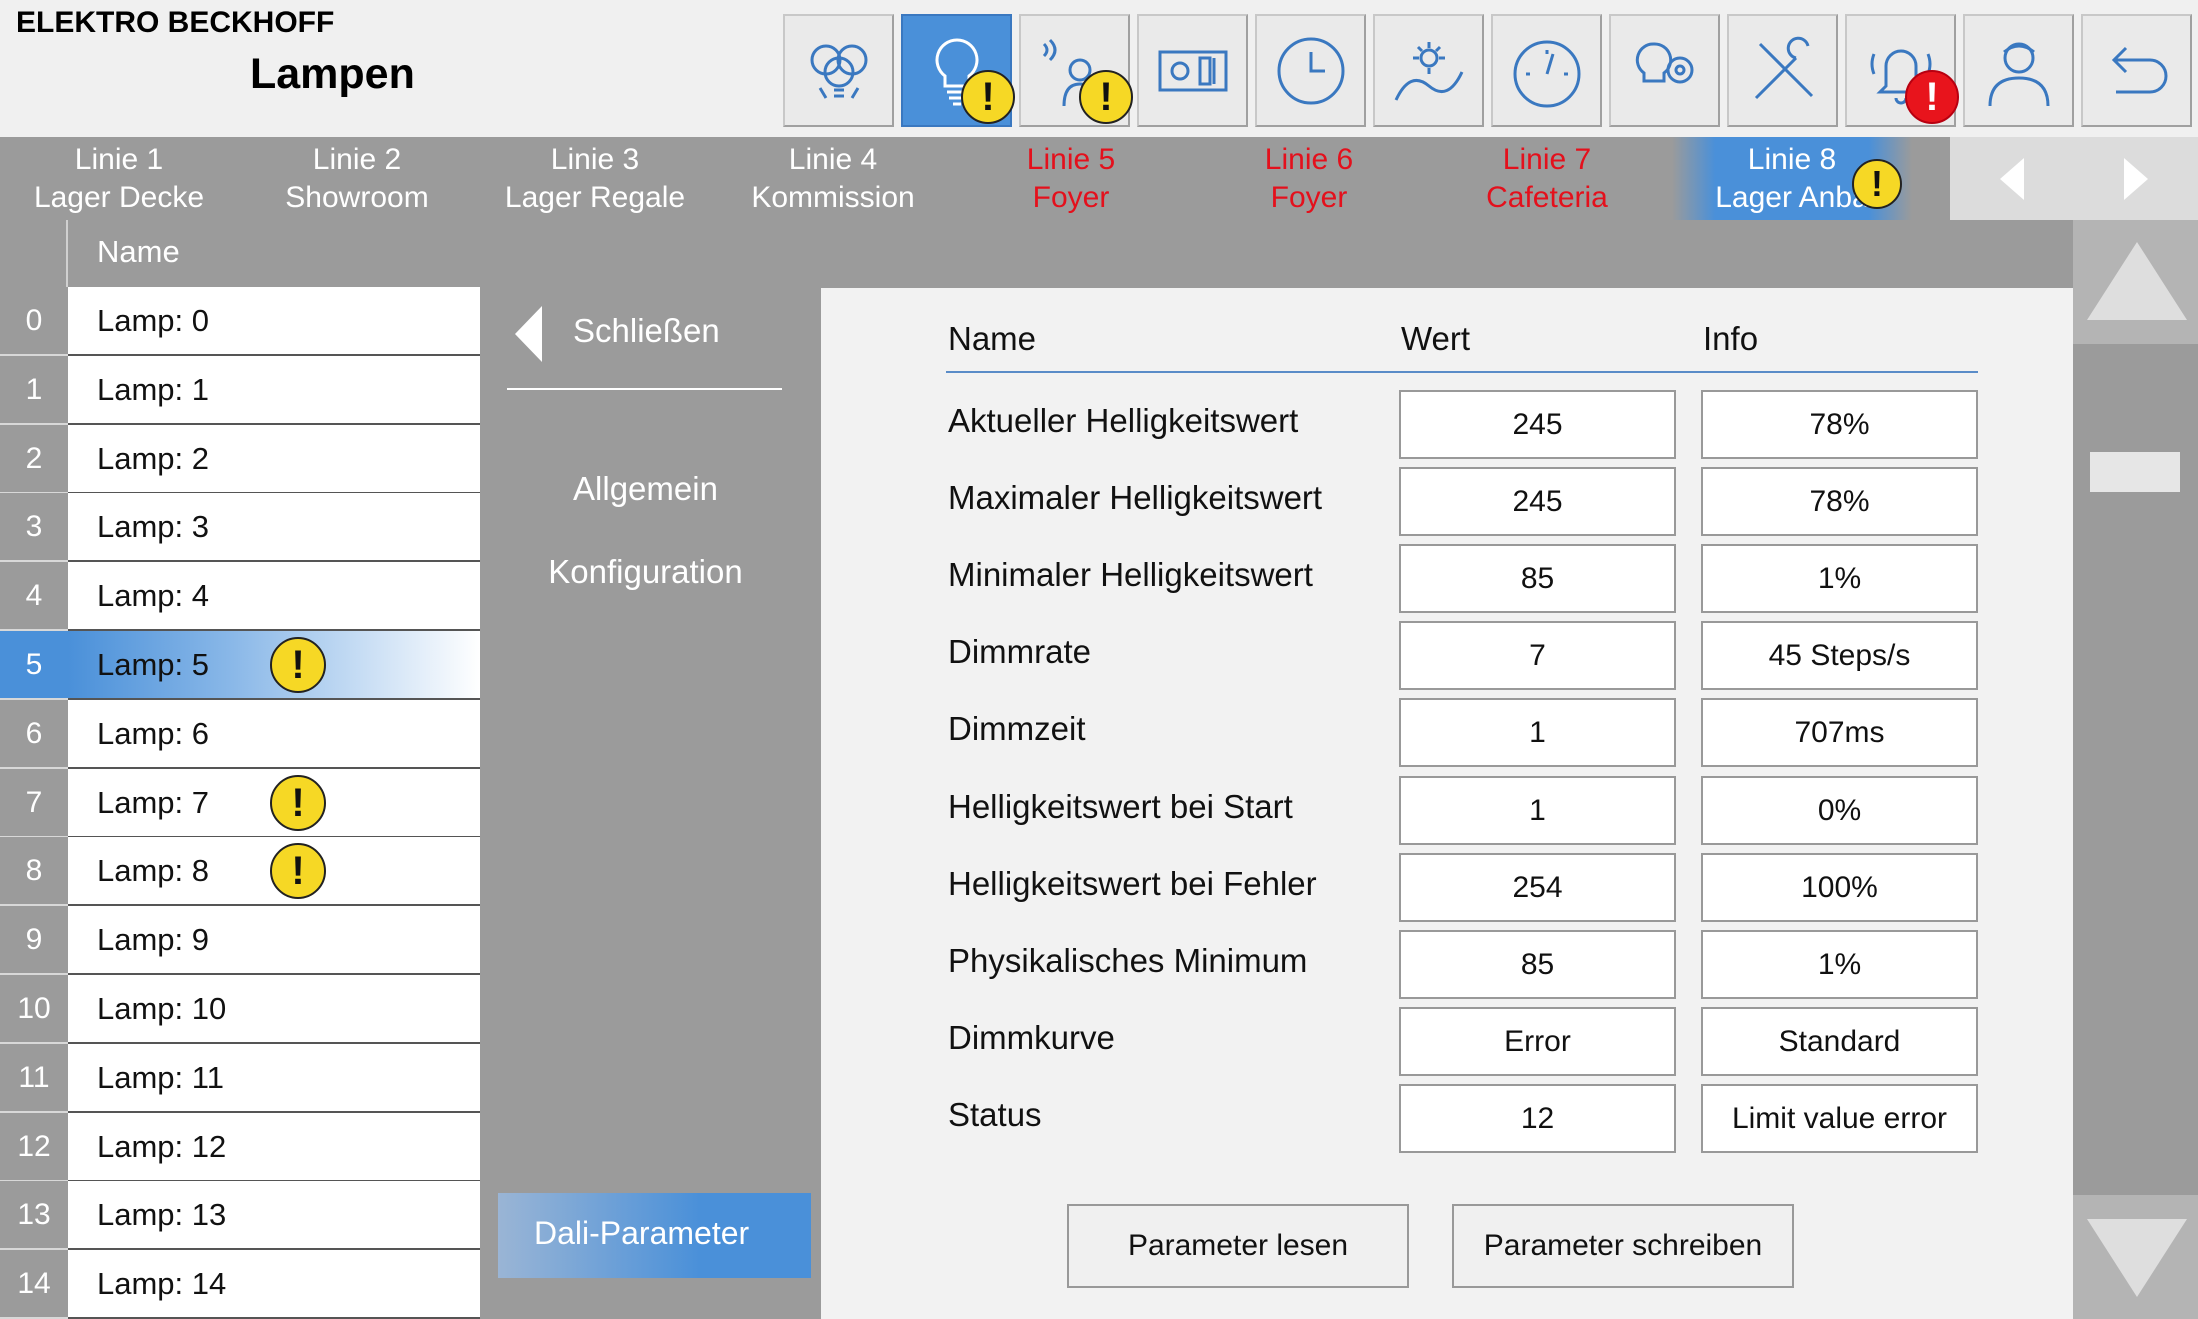 This screenshot has height=1319, width=2198. What do you see at coordinates (34, 390) in the screenshot?
I see `lamp-index: 1` at bounding box center [34, 390].